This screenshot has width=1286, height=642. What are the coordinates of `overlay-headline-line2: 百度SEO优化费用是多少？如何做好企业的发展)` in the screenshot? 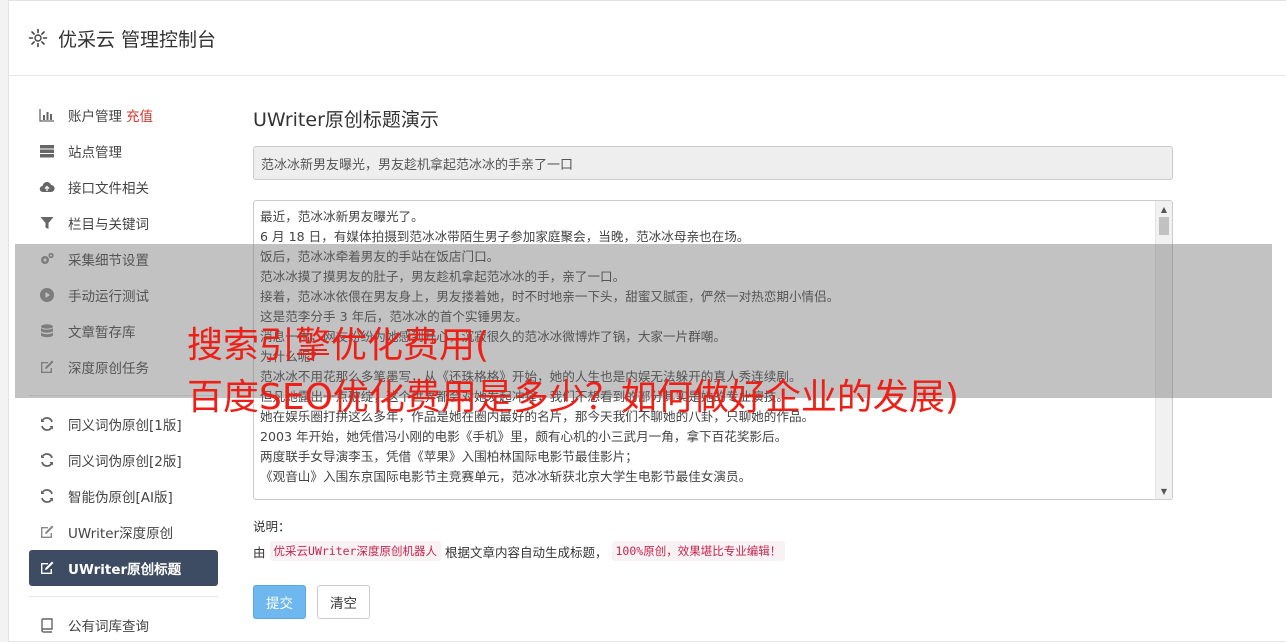 It's located at (573, 397).